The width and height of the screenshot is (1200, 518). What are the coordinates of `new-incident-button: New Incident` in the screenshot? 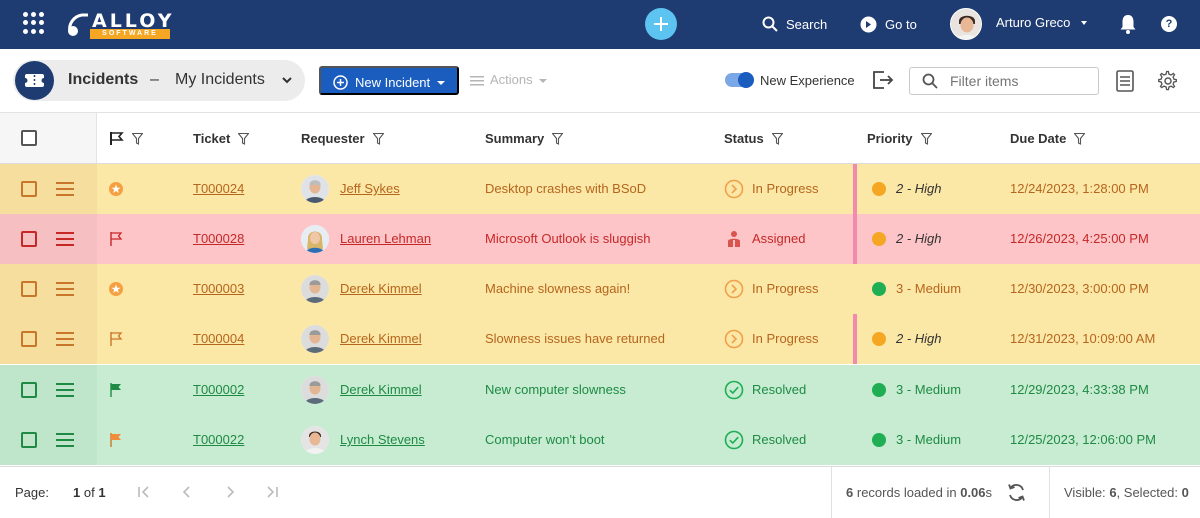 It's located at (389, 80).